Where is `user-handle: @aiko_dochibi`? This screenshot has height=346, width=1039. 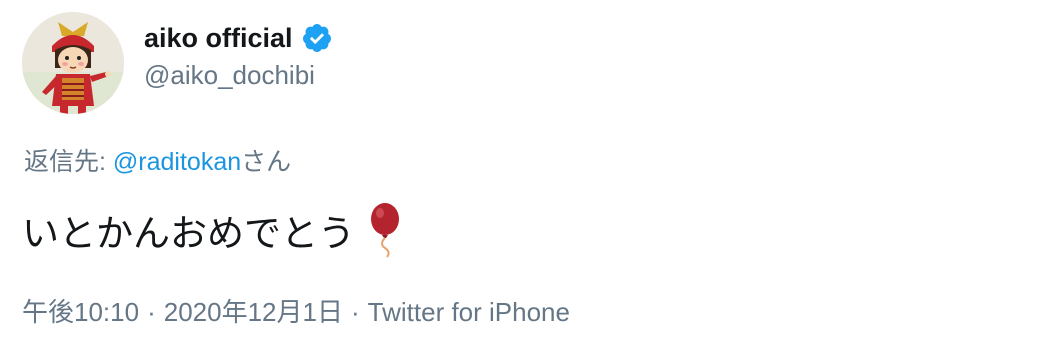 user-handle: @aiko_dochibi is located at coordinates (229, 75).